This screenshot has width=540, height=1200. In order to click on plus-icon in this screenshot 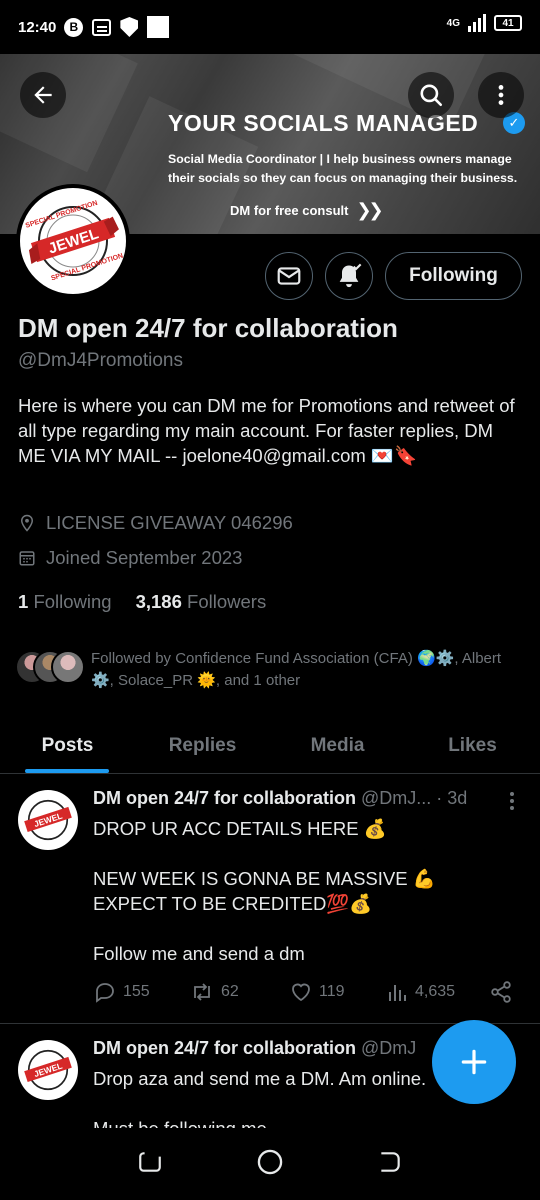, I will do `click(474, 1062)`.